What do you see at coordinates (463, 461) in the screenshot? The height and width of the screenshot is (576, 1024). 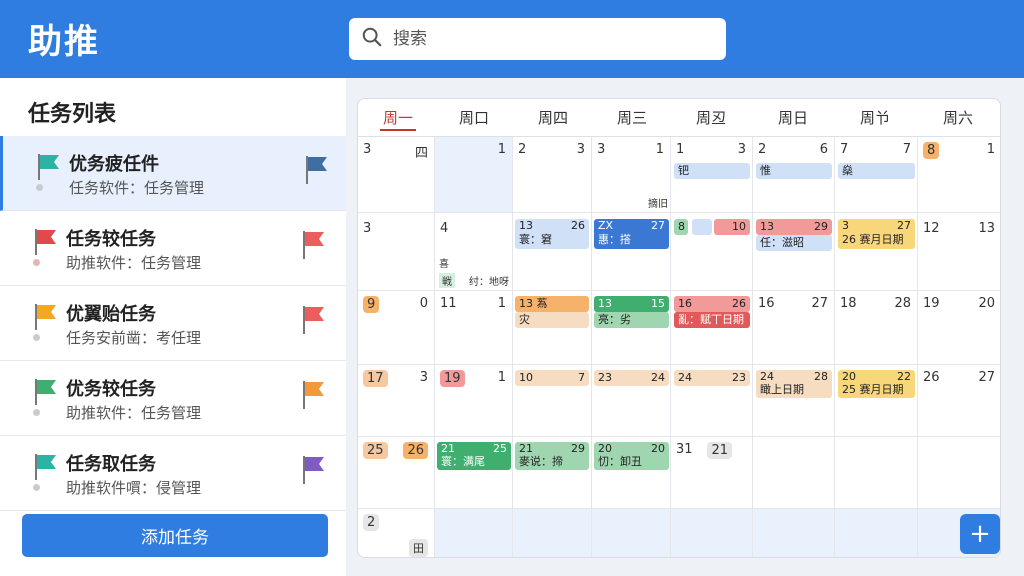 I see `event-title: 寰：满尾` at bounding box center [463, 461].